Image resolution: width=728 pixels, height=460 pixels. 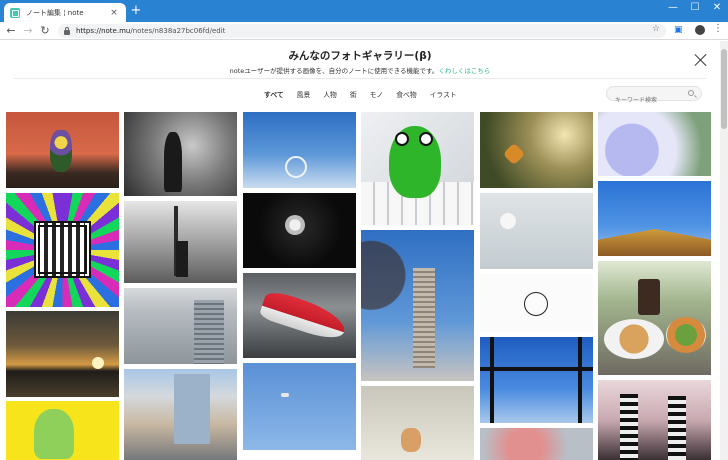 I want to click on browser-tab: ノート編集 ¦ note ×, so click(x=65, y=12).